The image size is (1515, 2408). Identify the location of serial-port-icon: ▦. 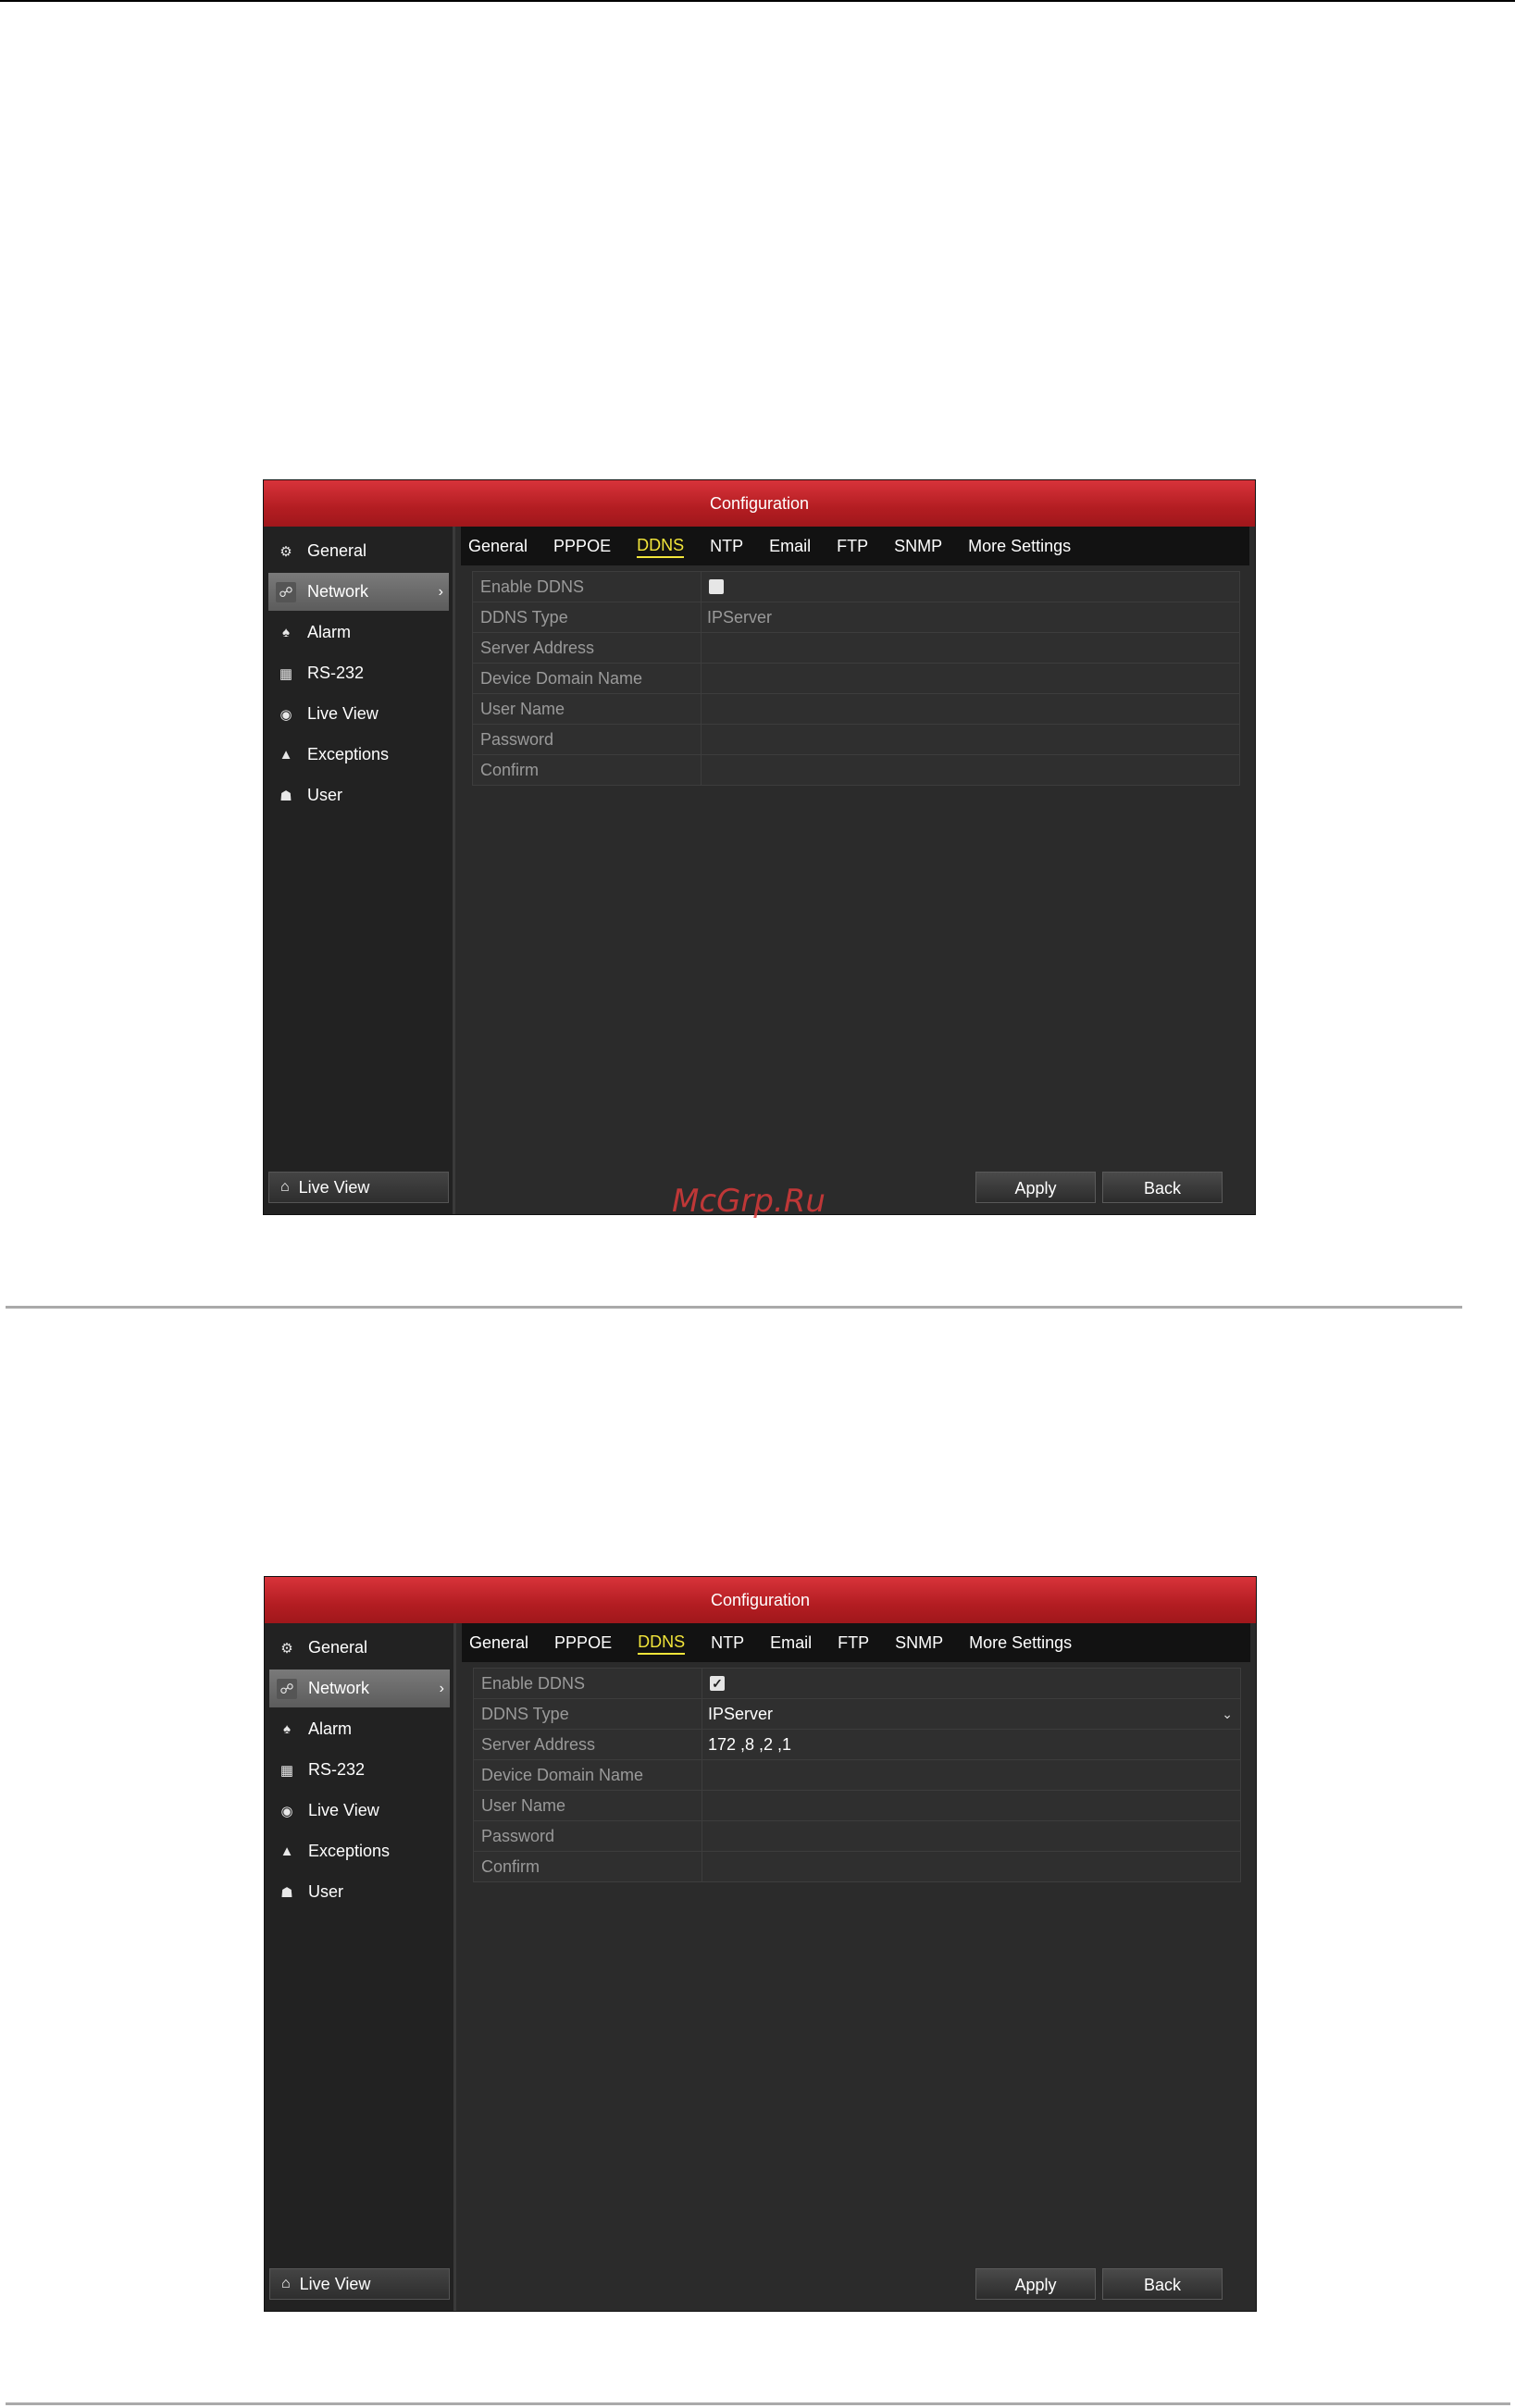
(286, 673).